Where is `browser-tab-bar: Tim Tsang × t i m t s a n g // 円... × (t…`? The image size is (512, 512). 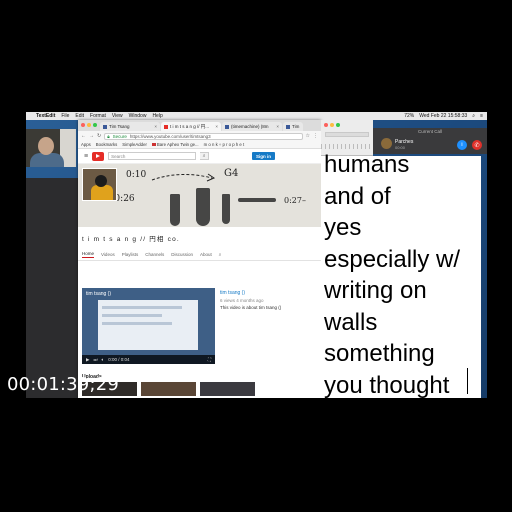
browser-tab-bar: Tim Tsang × t i m t s a n g // 円... × (t… is located at coordinates (199, 125).